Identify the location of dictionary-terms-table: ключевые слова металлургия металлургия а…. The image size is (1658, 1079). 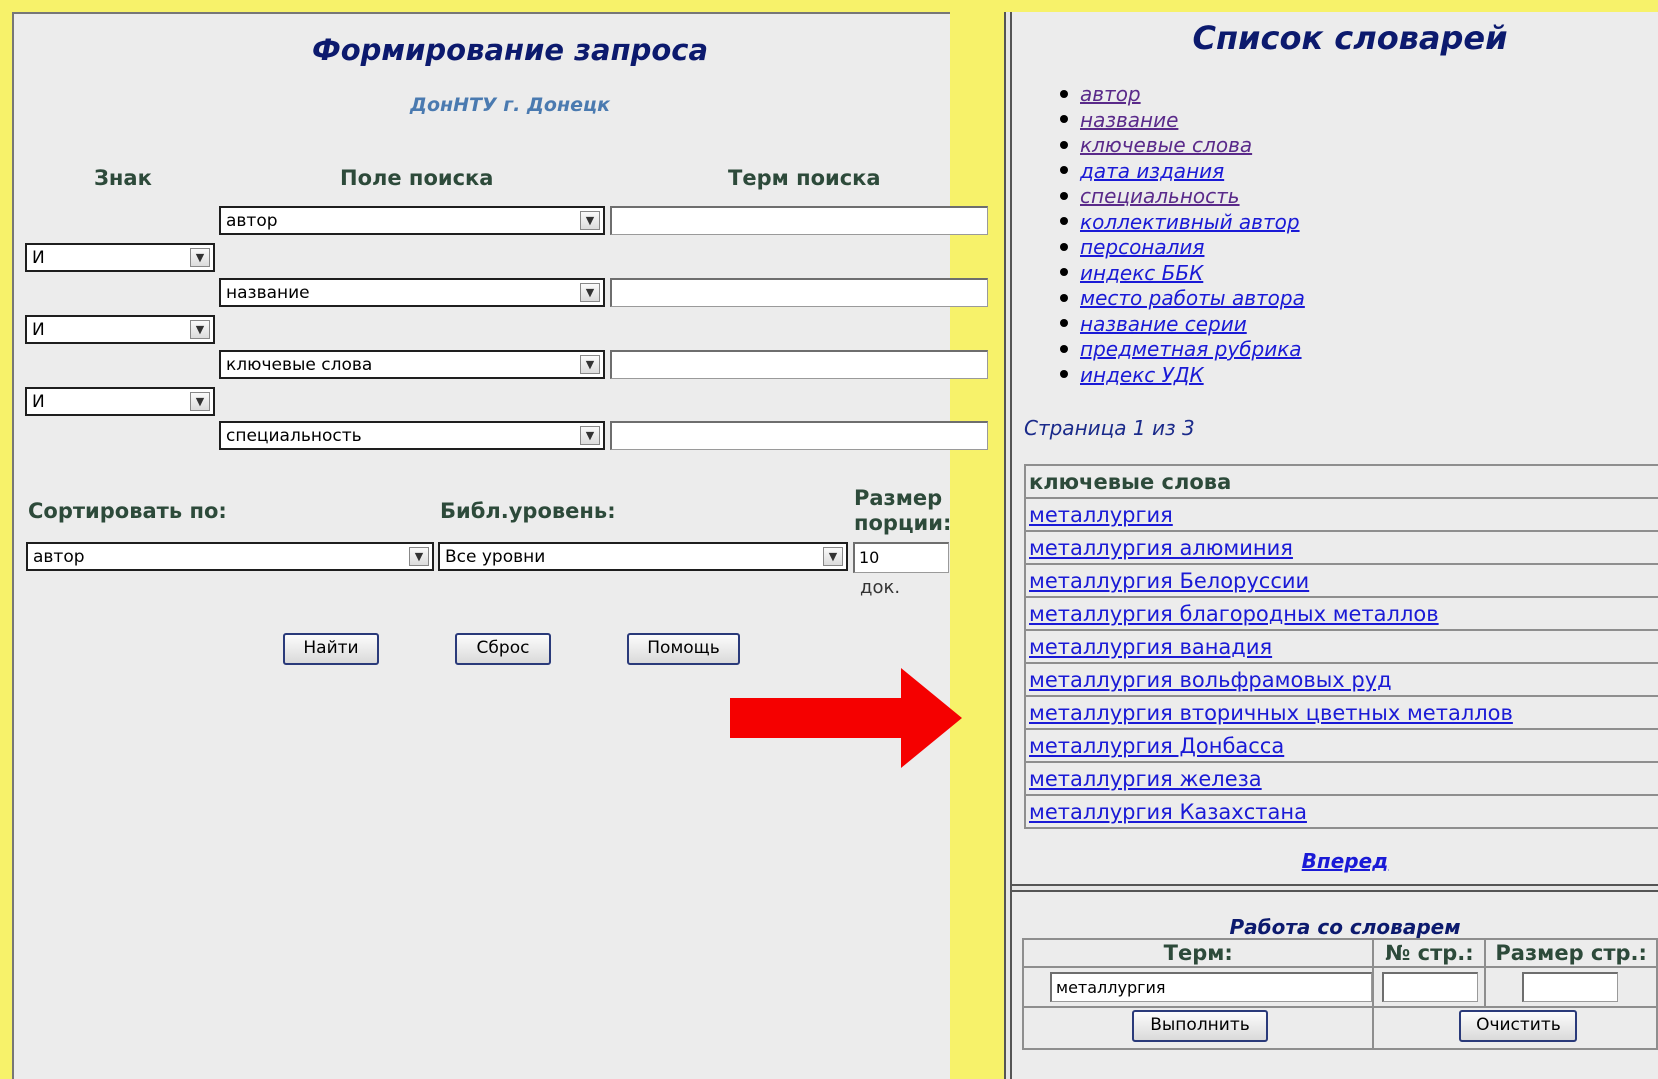
(1341, 646).